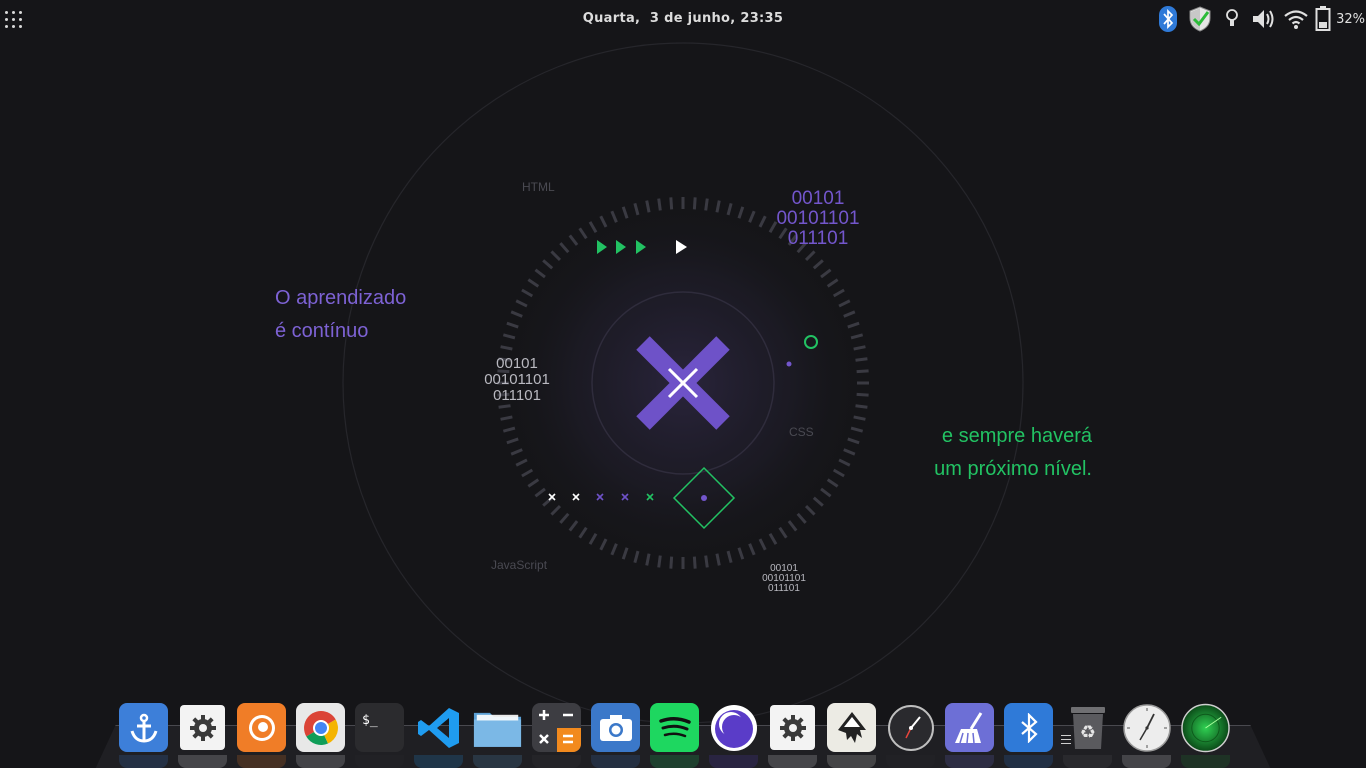 This screenshot has width=1366, height=768. Describe the element at coordinates (986, 453) in the screenshot. I see `message-right: e sempre haverá um próximo nível.` at that location.